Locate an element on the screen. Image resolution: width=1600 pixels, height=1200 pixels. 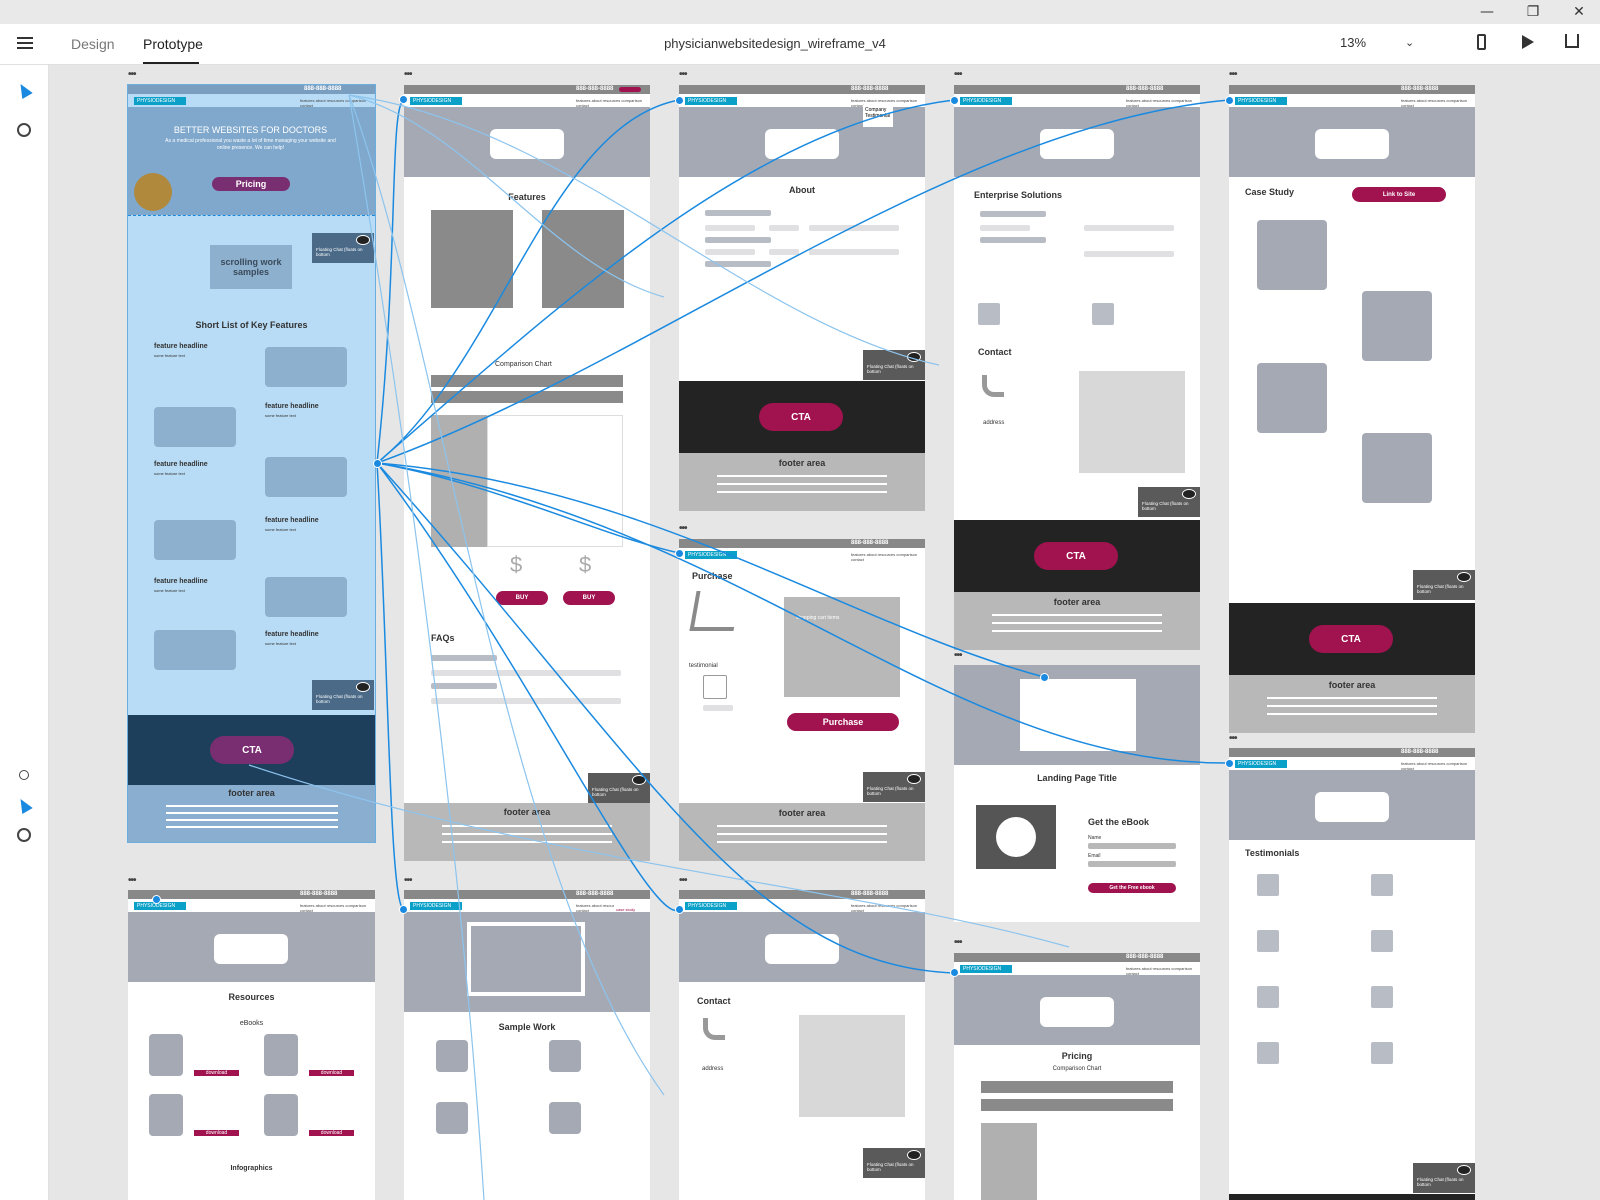
footer-title: footer area is located at coordinates (1077, 602).